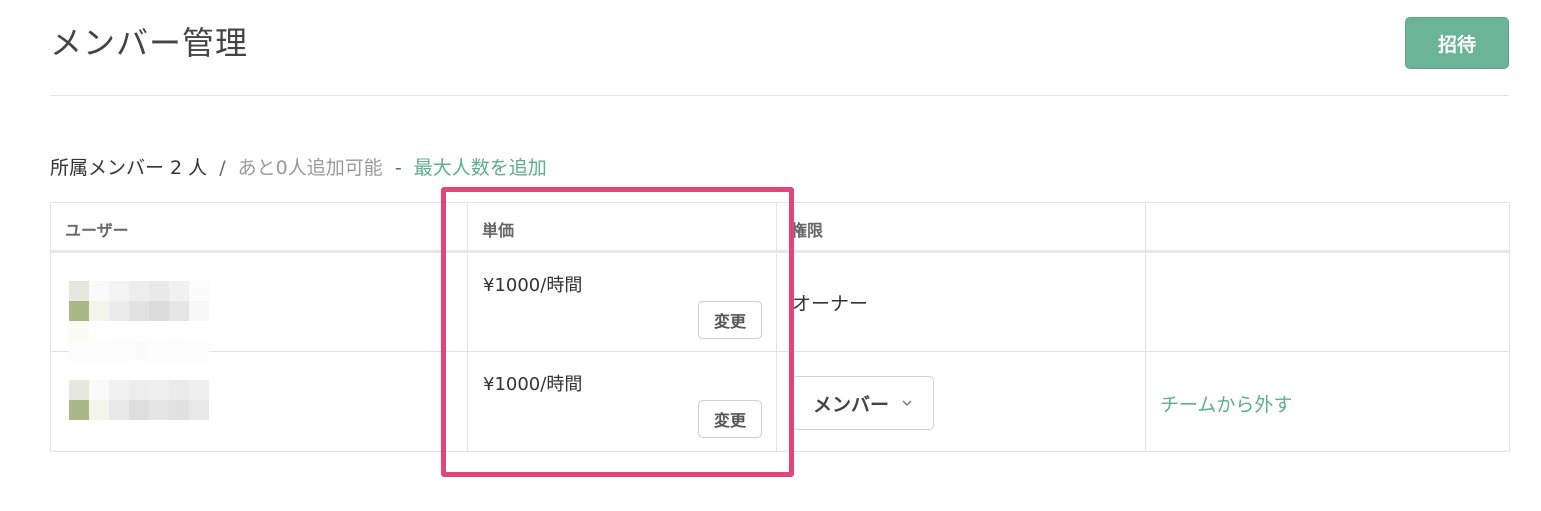 The height and width of the screenshot is (511, 1541). What do you see at coordinates (1327, 401) in the screenshot?
I see `action-cell: チームから外す` at bounding box center [1327, 401].